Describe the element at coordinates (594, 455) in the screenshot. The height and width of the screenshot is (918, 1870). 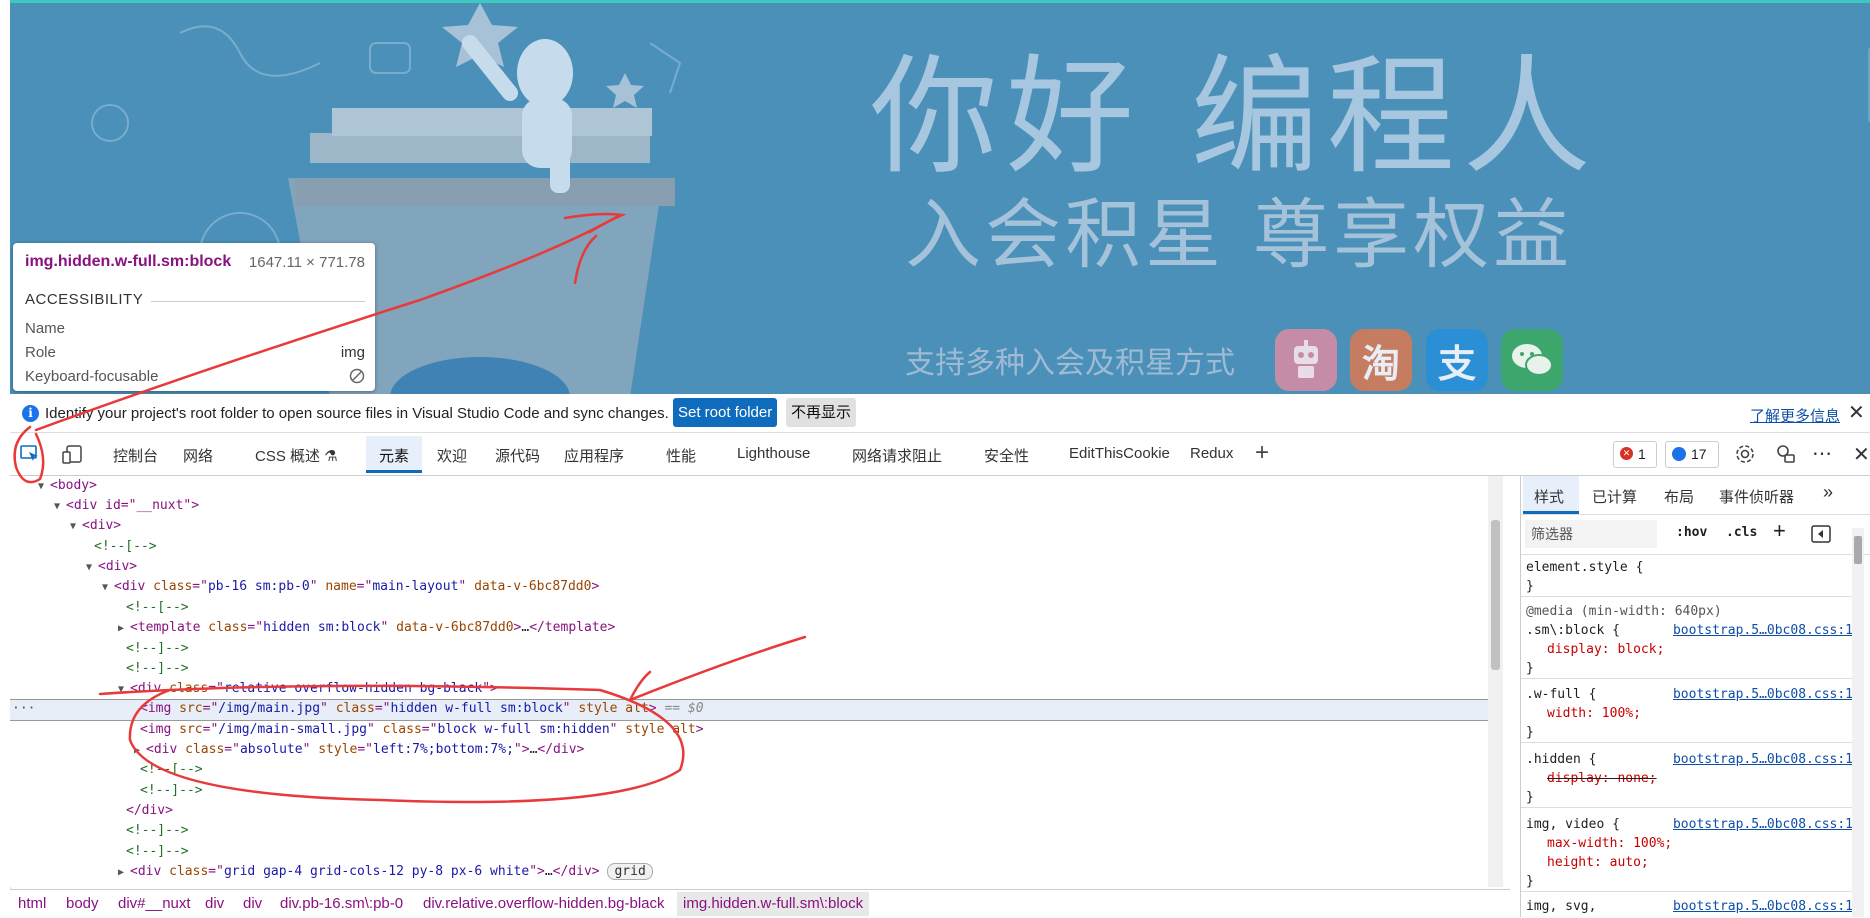
I see `tab-application: 应用程序` at that location.